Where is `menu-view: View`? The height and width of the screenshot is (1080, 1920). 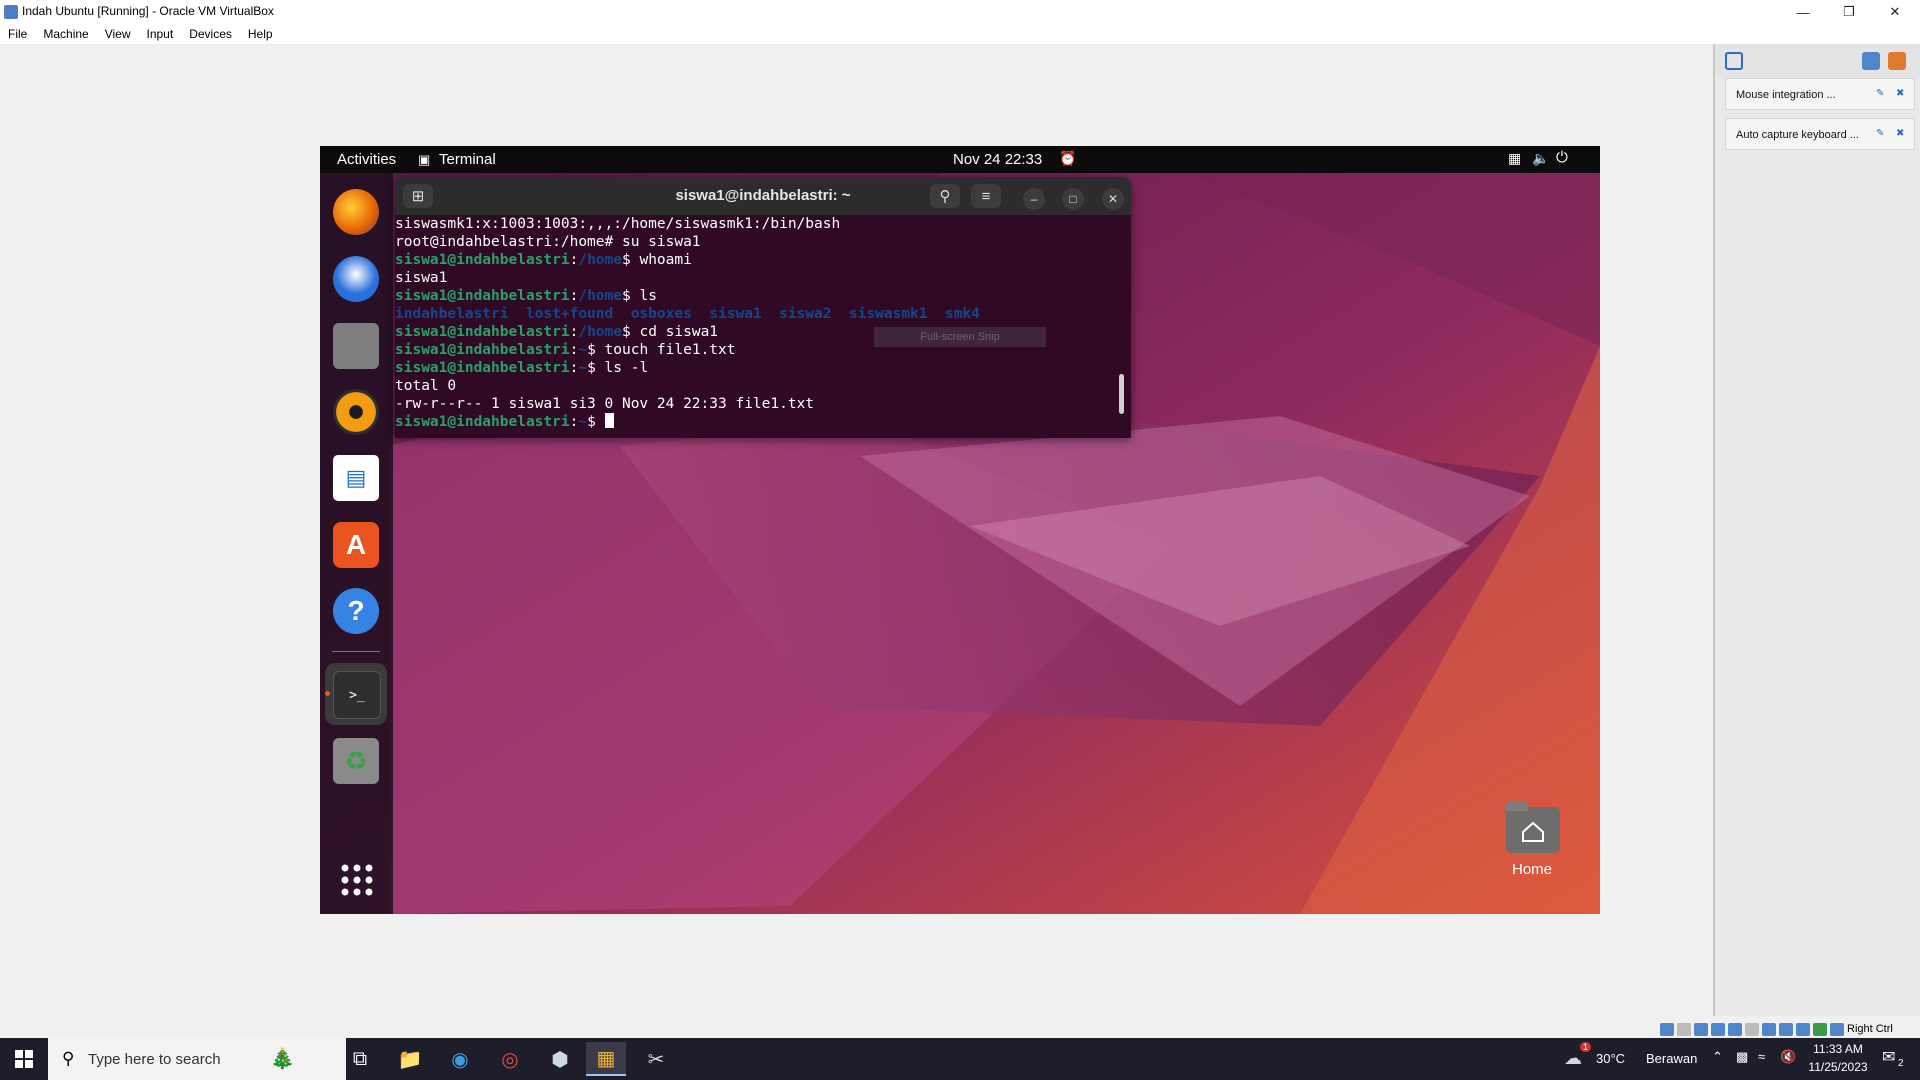
menu-view: View is located at coordinates (118, 34).